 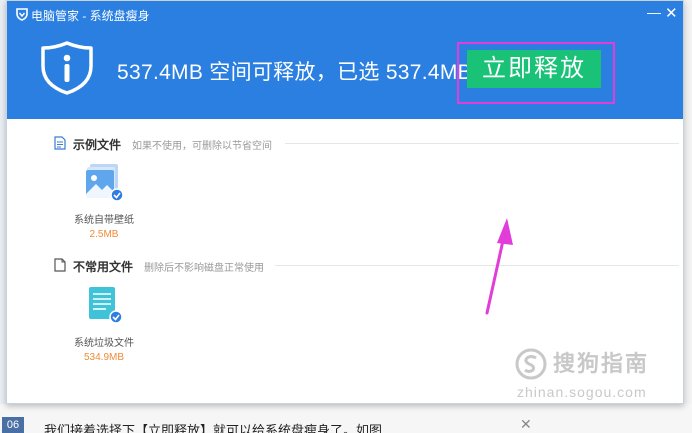 I want to click on title-bar: 电脑管家 - 系统盘瘦身 — ✕, so click(x=345, y=14).